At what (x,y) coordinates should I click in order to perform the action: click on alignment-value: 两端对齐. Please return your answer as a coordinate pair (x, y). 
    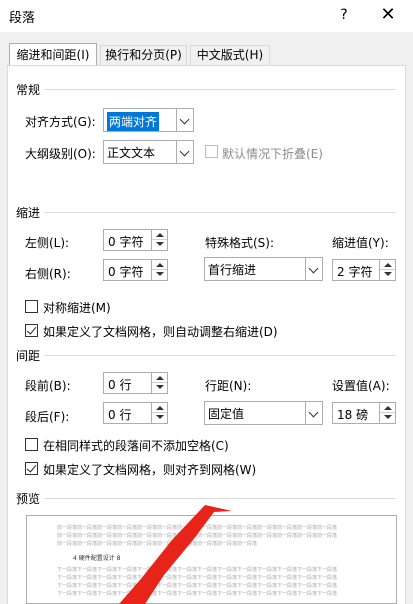
    Looking at the image, I should click on (133, 121).